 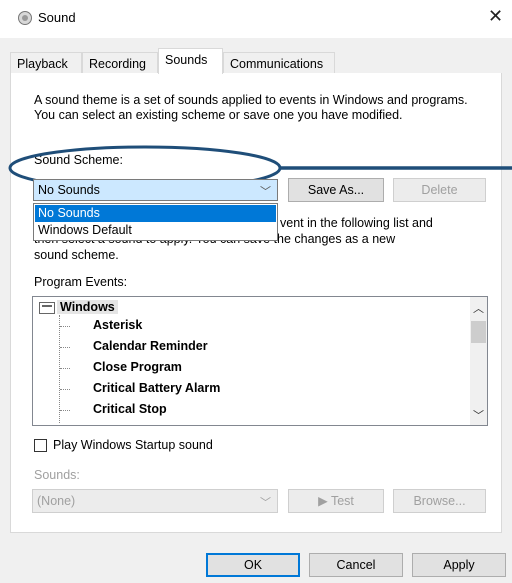 I want to click on speaker-icon, so click(x=25, y=18).